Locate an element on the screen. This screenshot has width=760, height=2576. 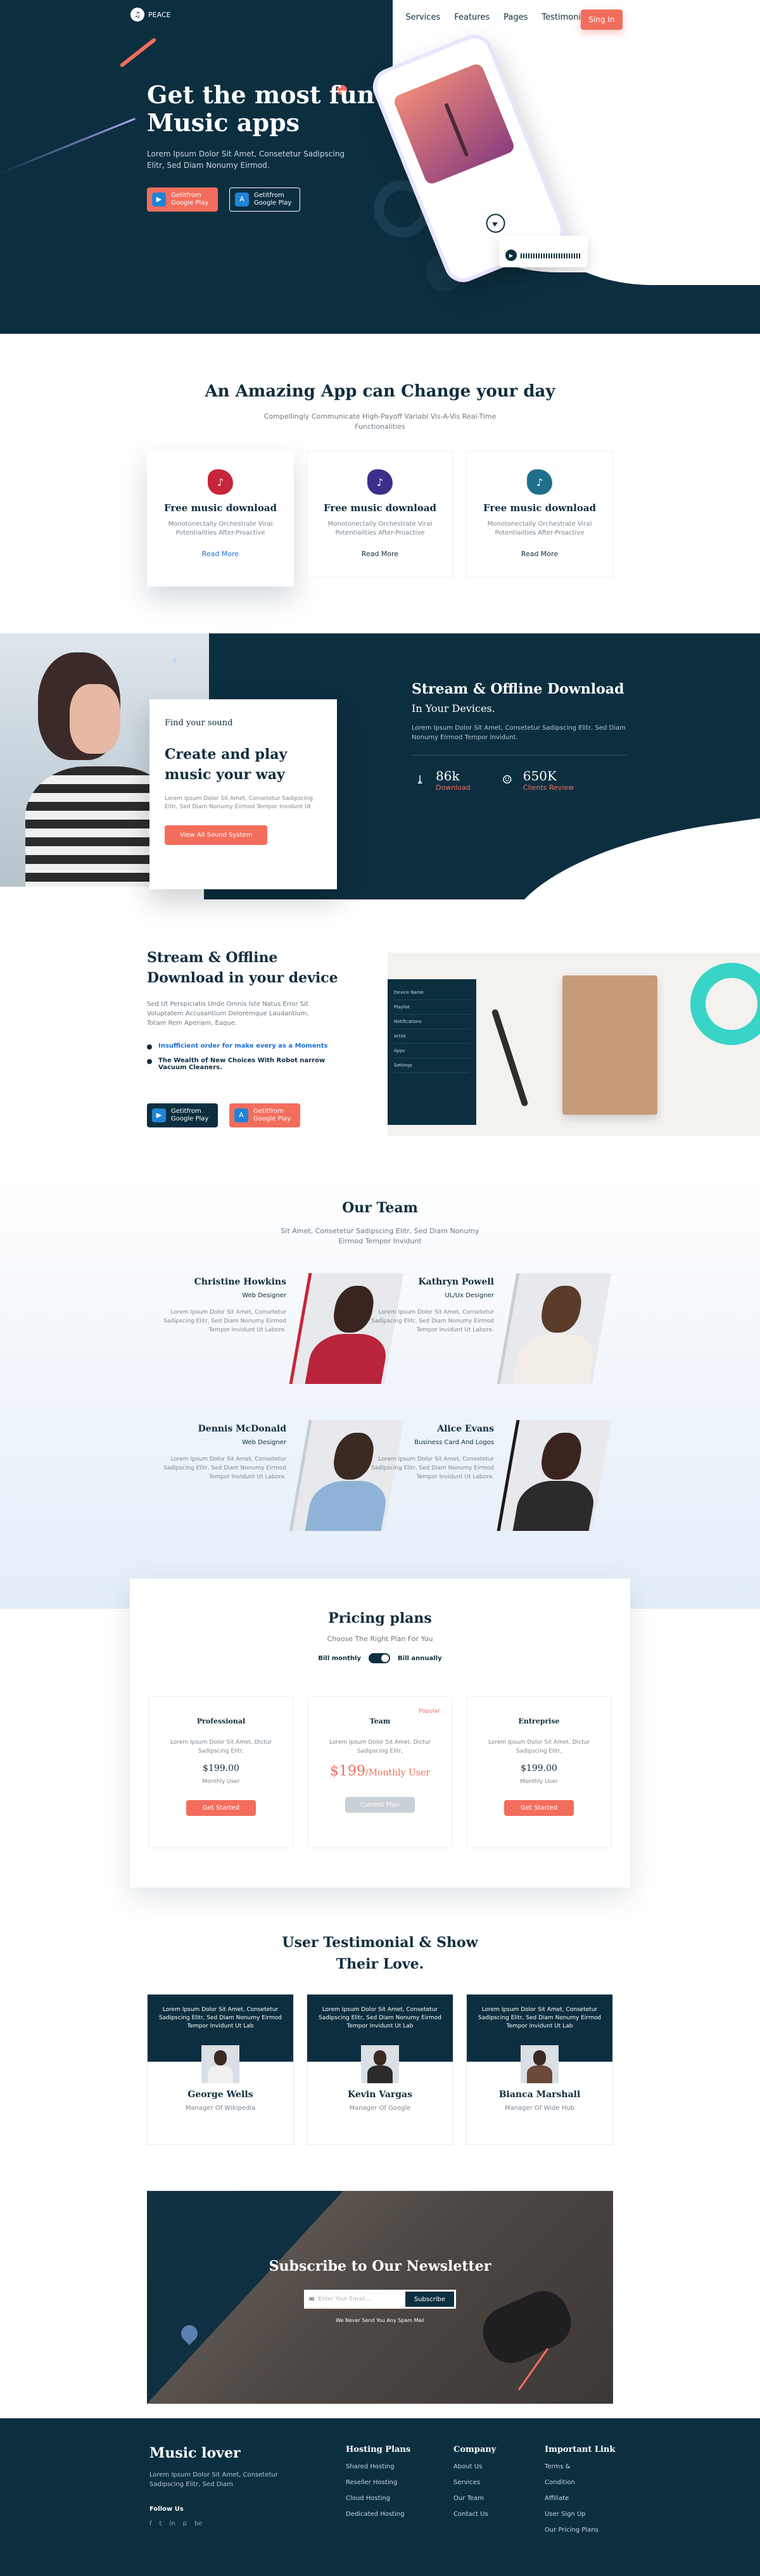
avatar is located at coordinates (380, 2064).